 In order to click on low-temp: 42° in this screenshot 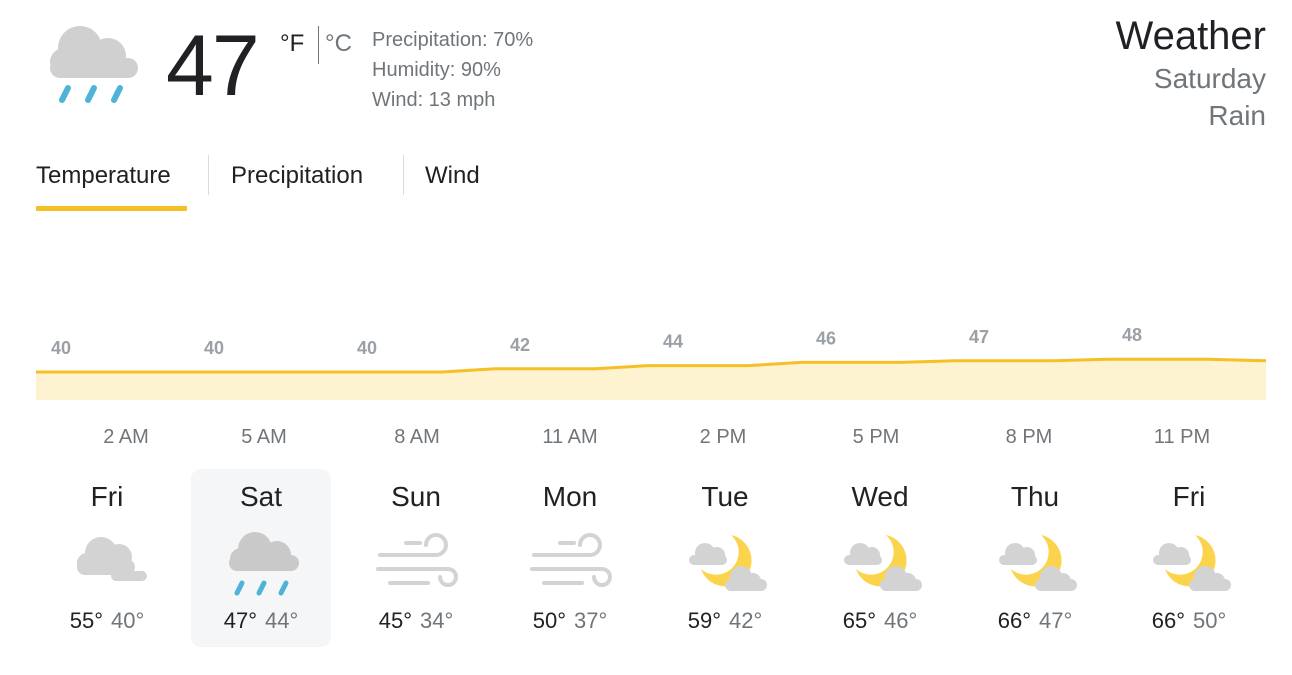, I will do `click(746, 620)`.